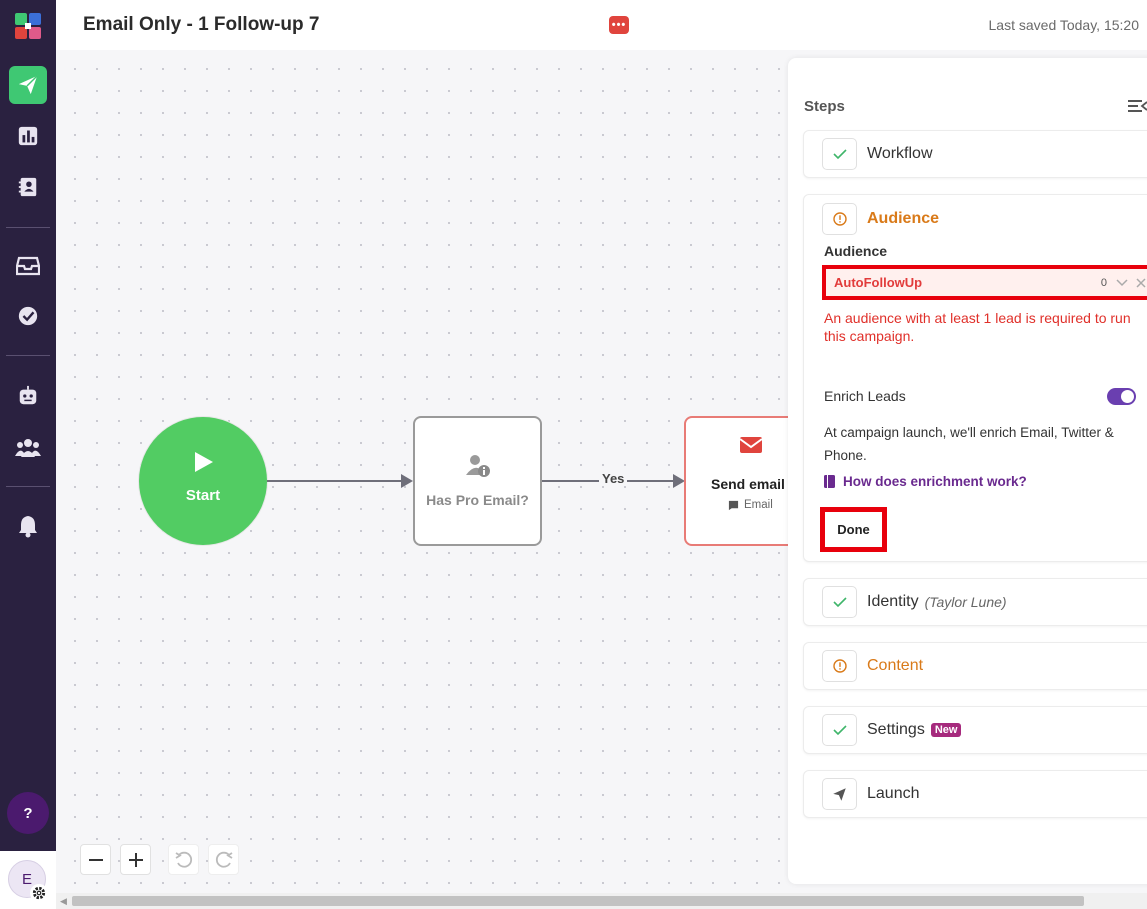  I want to click on new-badge: New, so click(946, 730).